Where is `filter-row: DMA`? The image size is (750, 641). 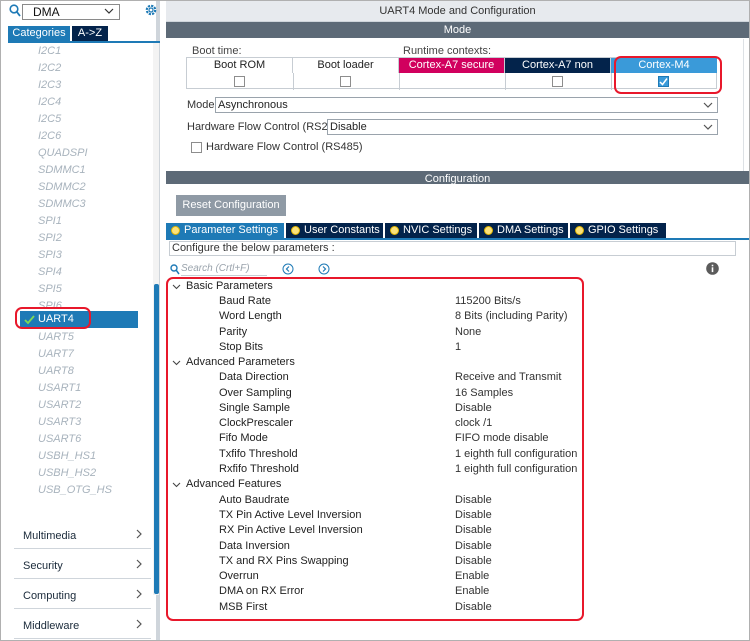
filter-row: DMA is located at coordinates (80, 12).